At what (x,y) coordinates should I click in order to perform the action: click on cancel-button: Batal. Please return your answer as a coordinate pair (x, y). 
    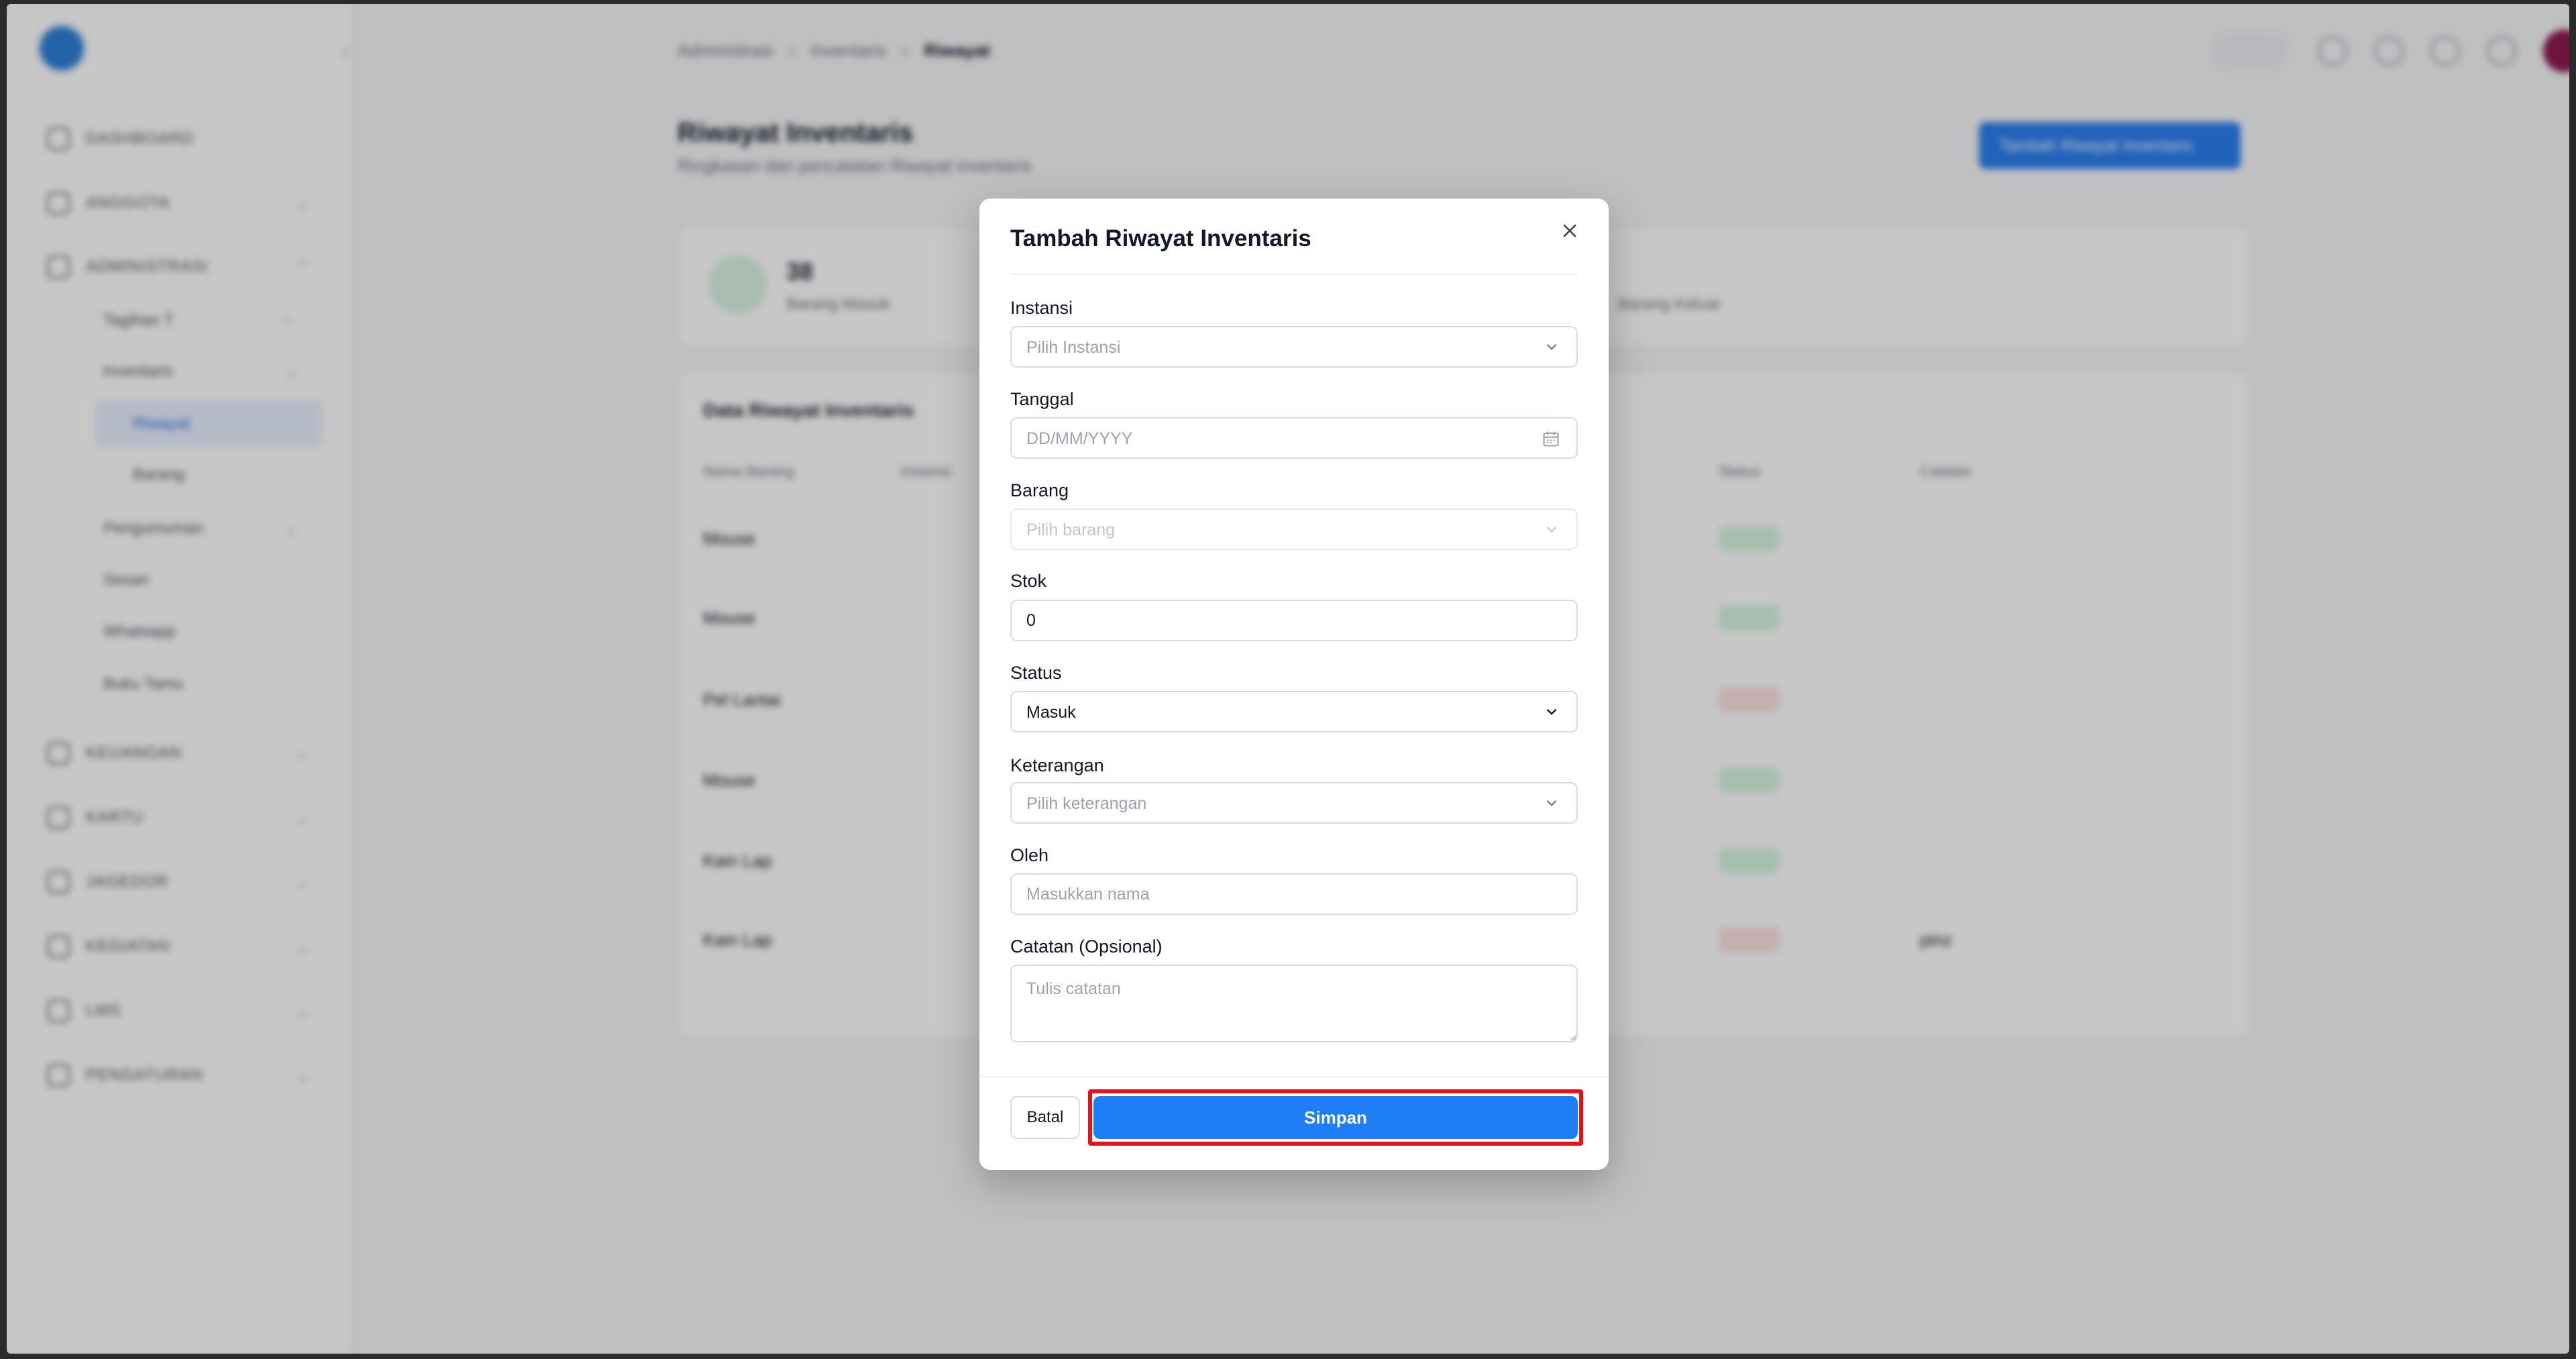
    Looking at the image, I should click on (1045, 1117).